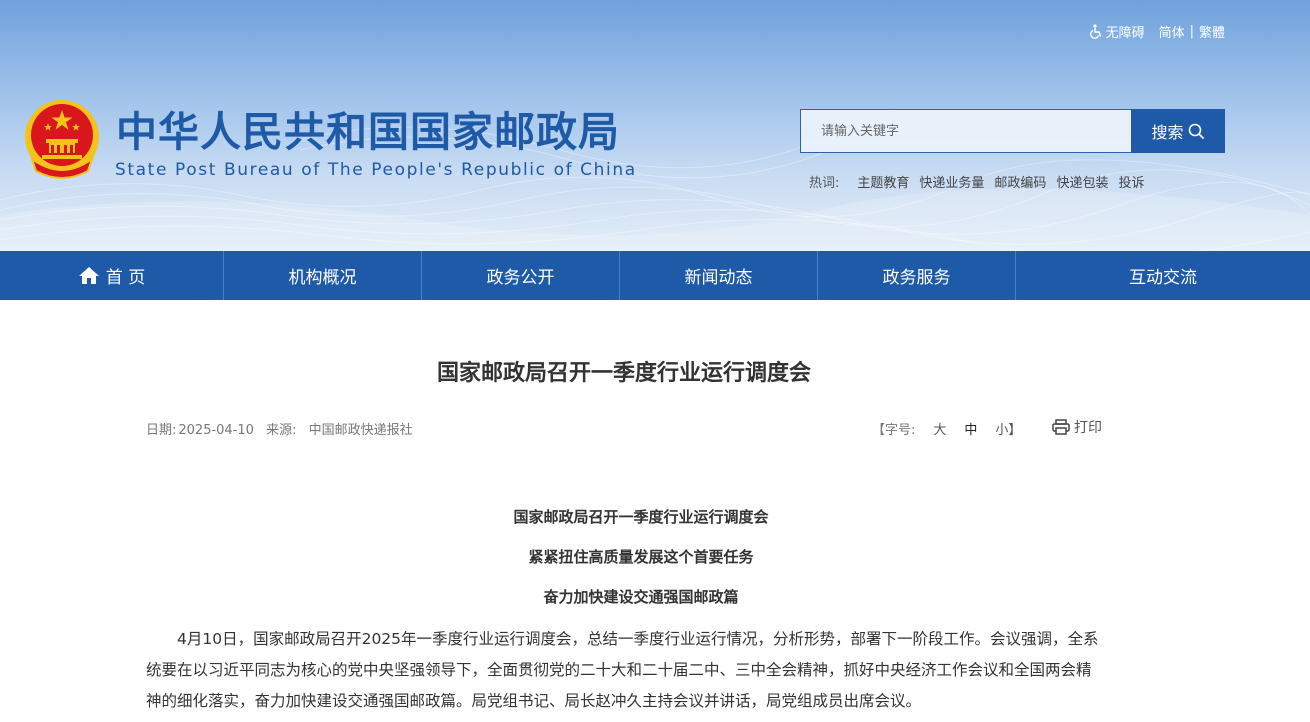 Image resolution: width=1310 pixels, height=722 pixels. I want to click on font-size-selector: 【字号: 大 中 小】, so click(946, 428).